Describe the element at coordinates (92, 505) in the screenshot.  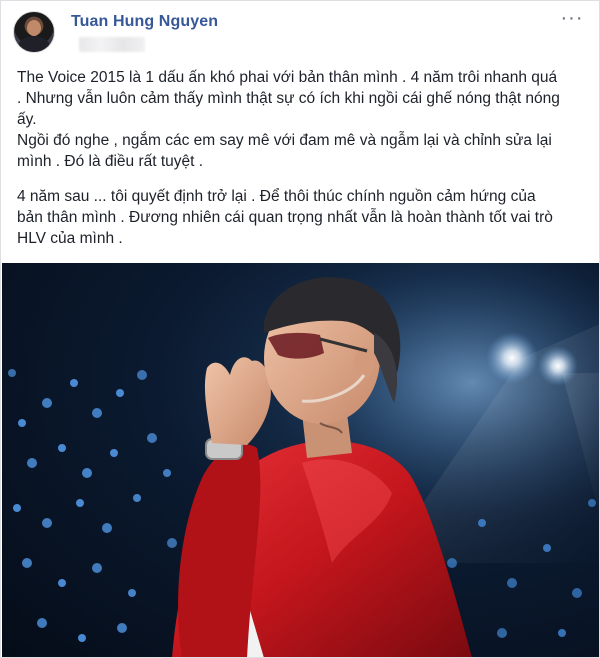
I see `bokeh-lights` at that location.